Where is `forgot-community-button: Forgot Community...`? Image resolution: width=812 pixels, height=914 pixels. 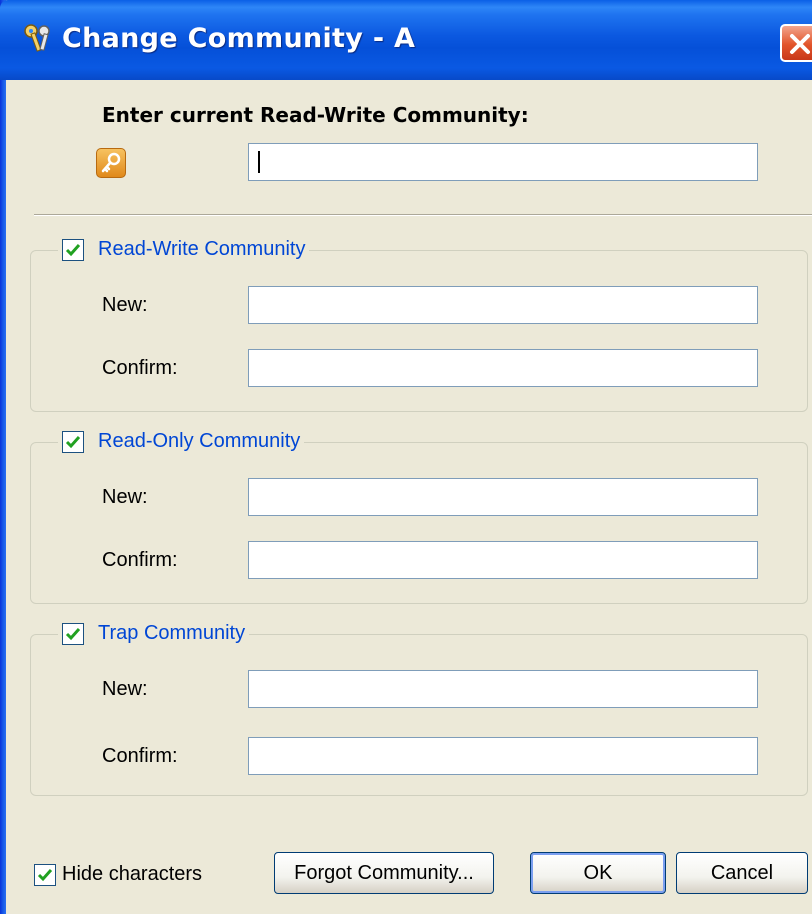 forgot-community-button: Forgot Community... is located at coordinates (384, 873).